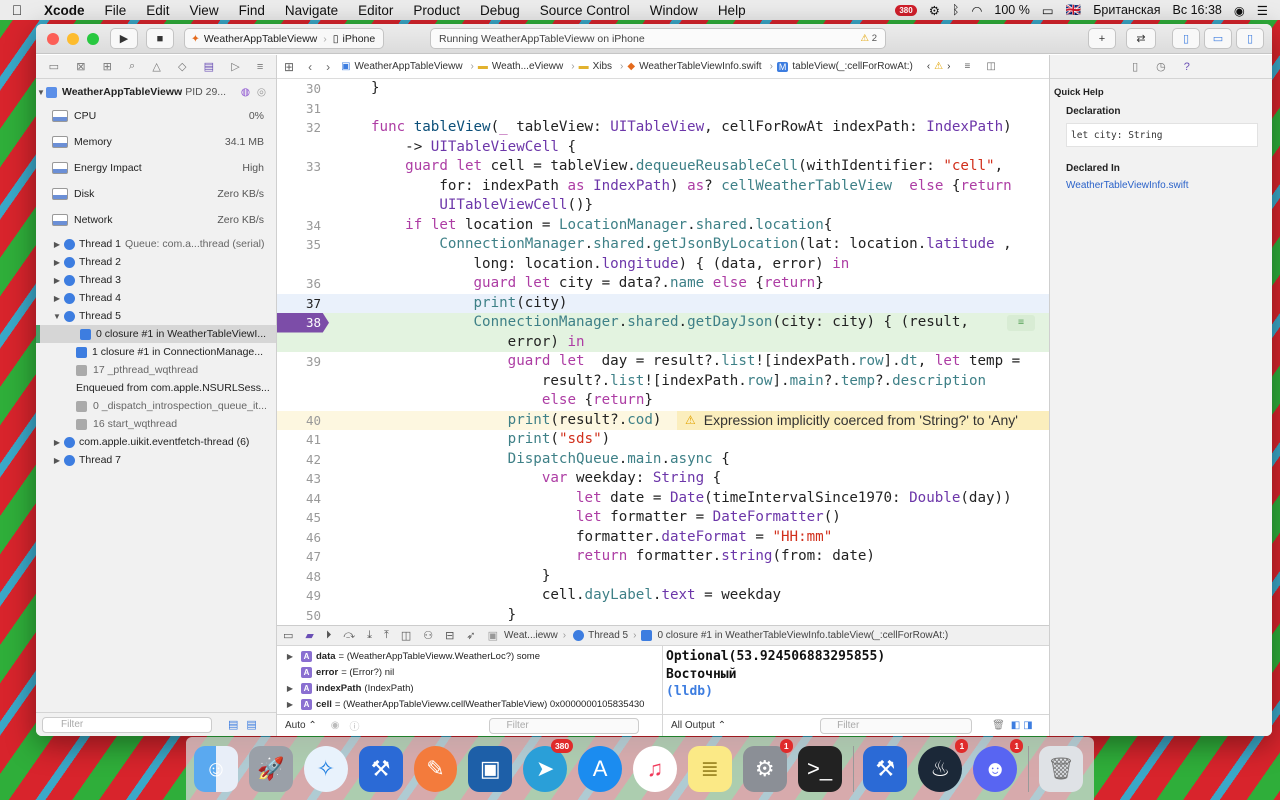 The height and width of the screenshot is (800, 1280). What do you see at coordinates (1015, 725) in the screenshot?
I see `split-left-icon: ◧` at bounding box center [1015, 725].